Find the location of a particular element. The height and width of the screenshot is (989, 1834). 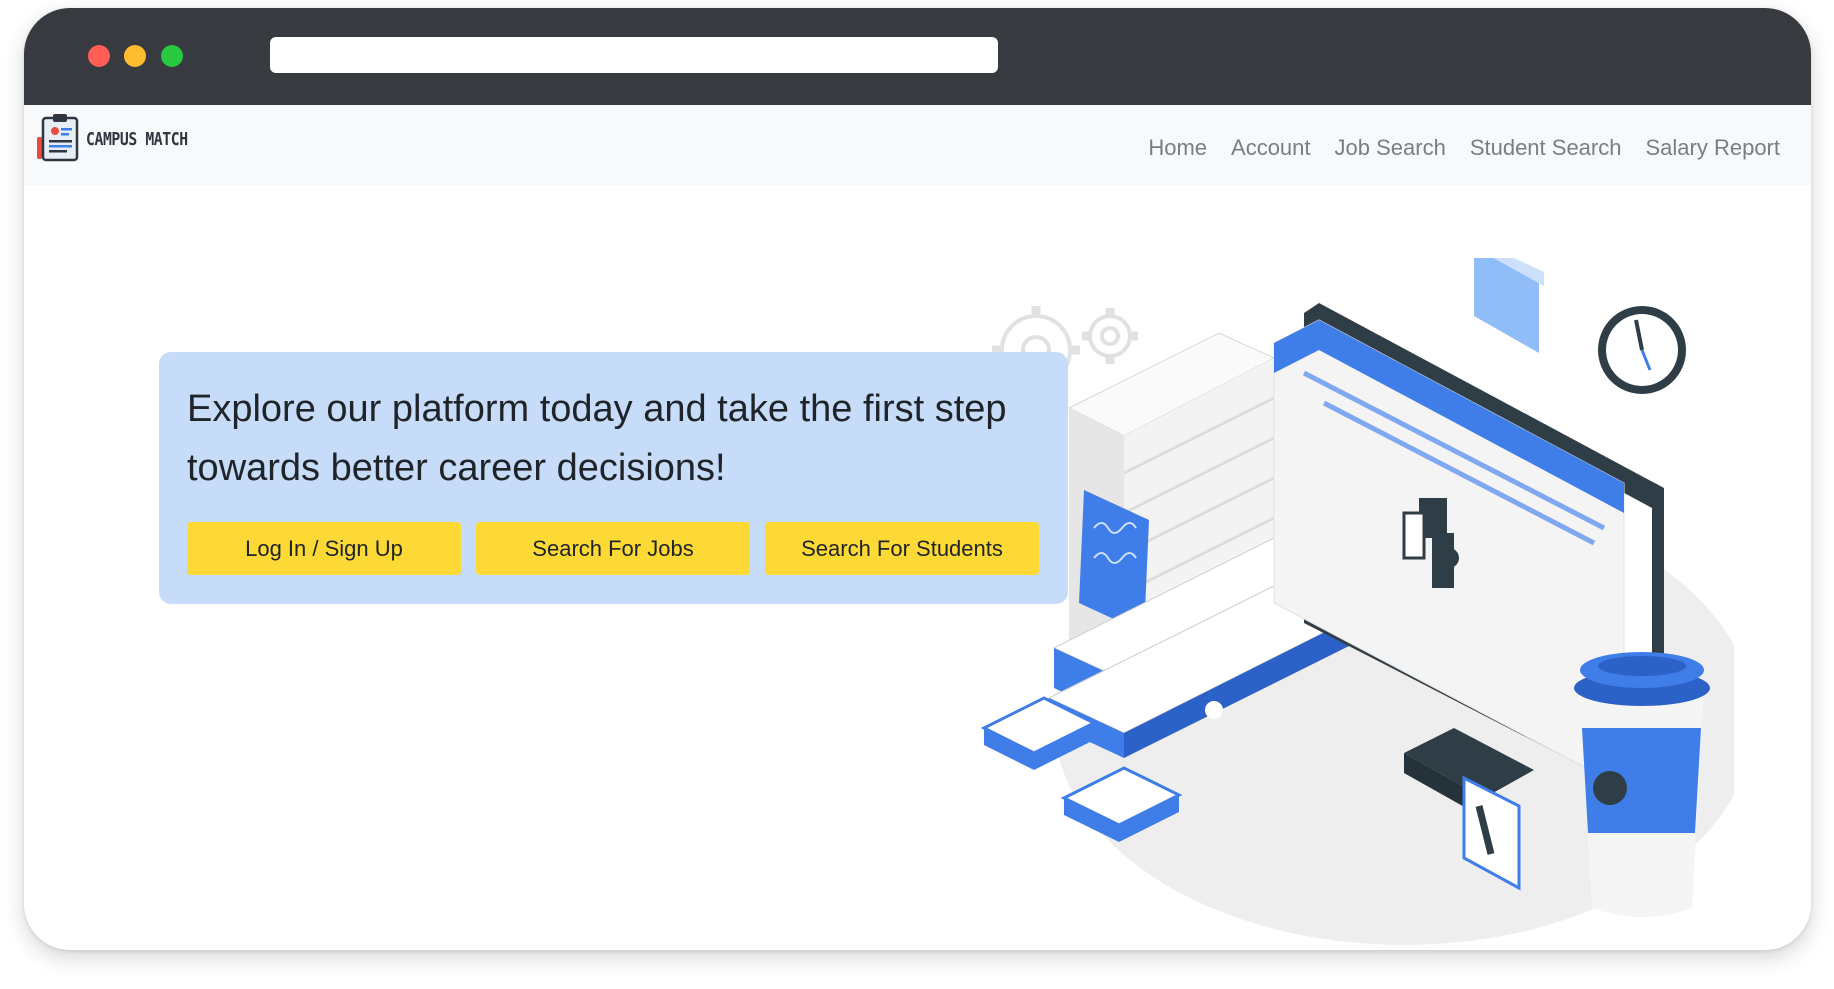

nav-link-home: Home is located at coordinates (1177, 148).